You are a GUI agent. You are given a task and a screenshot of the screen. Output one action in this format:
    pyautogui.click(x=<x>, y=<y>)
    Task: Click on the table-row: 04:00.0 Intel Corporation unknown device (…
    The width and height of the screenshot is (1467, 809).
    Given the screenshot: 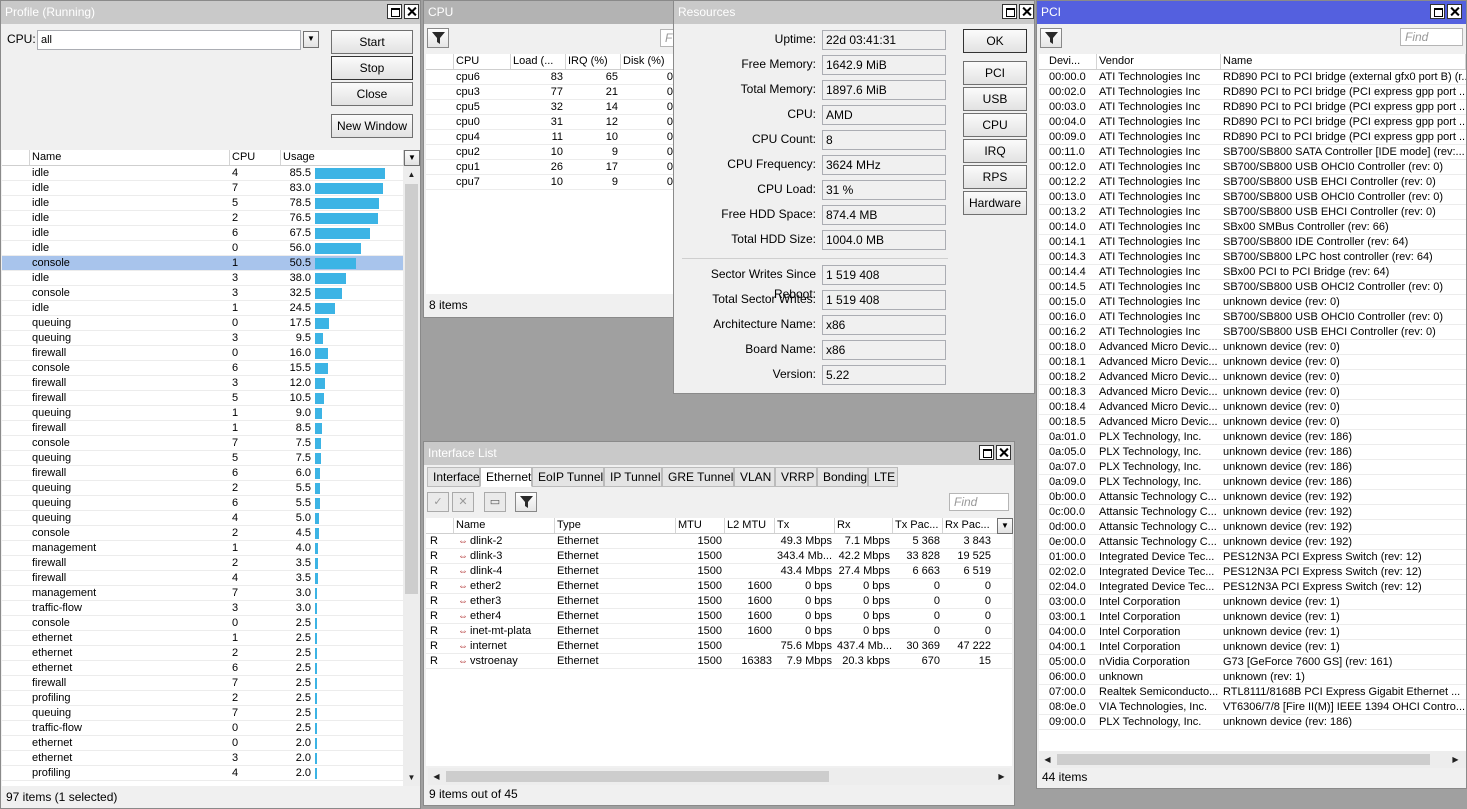 What is the action you would take?
    pyautogui.click(x=1252, y=632)
    